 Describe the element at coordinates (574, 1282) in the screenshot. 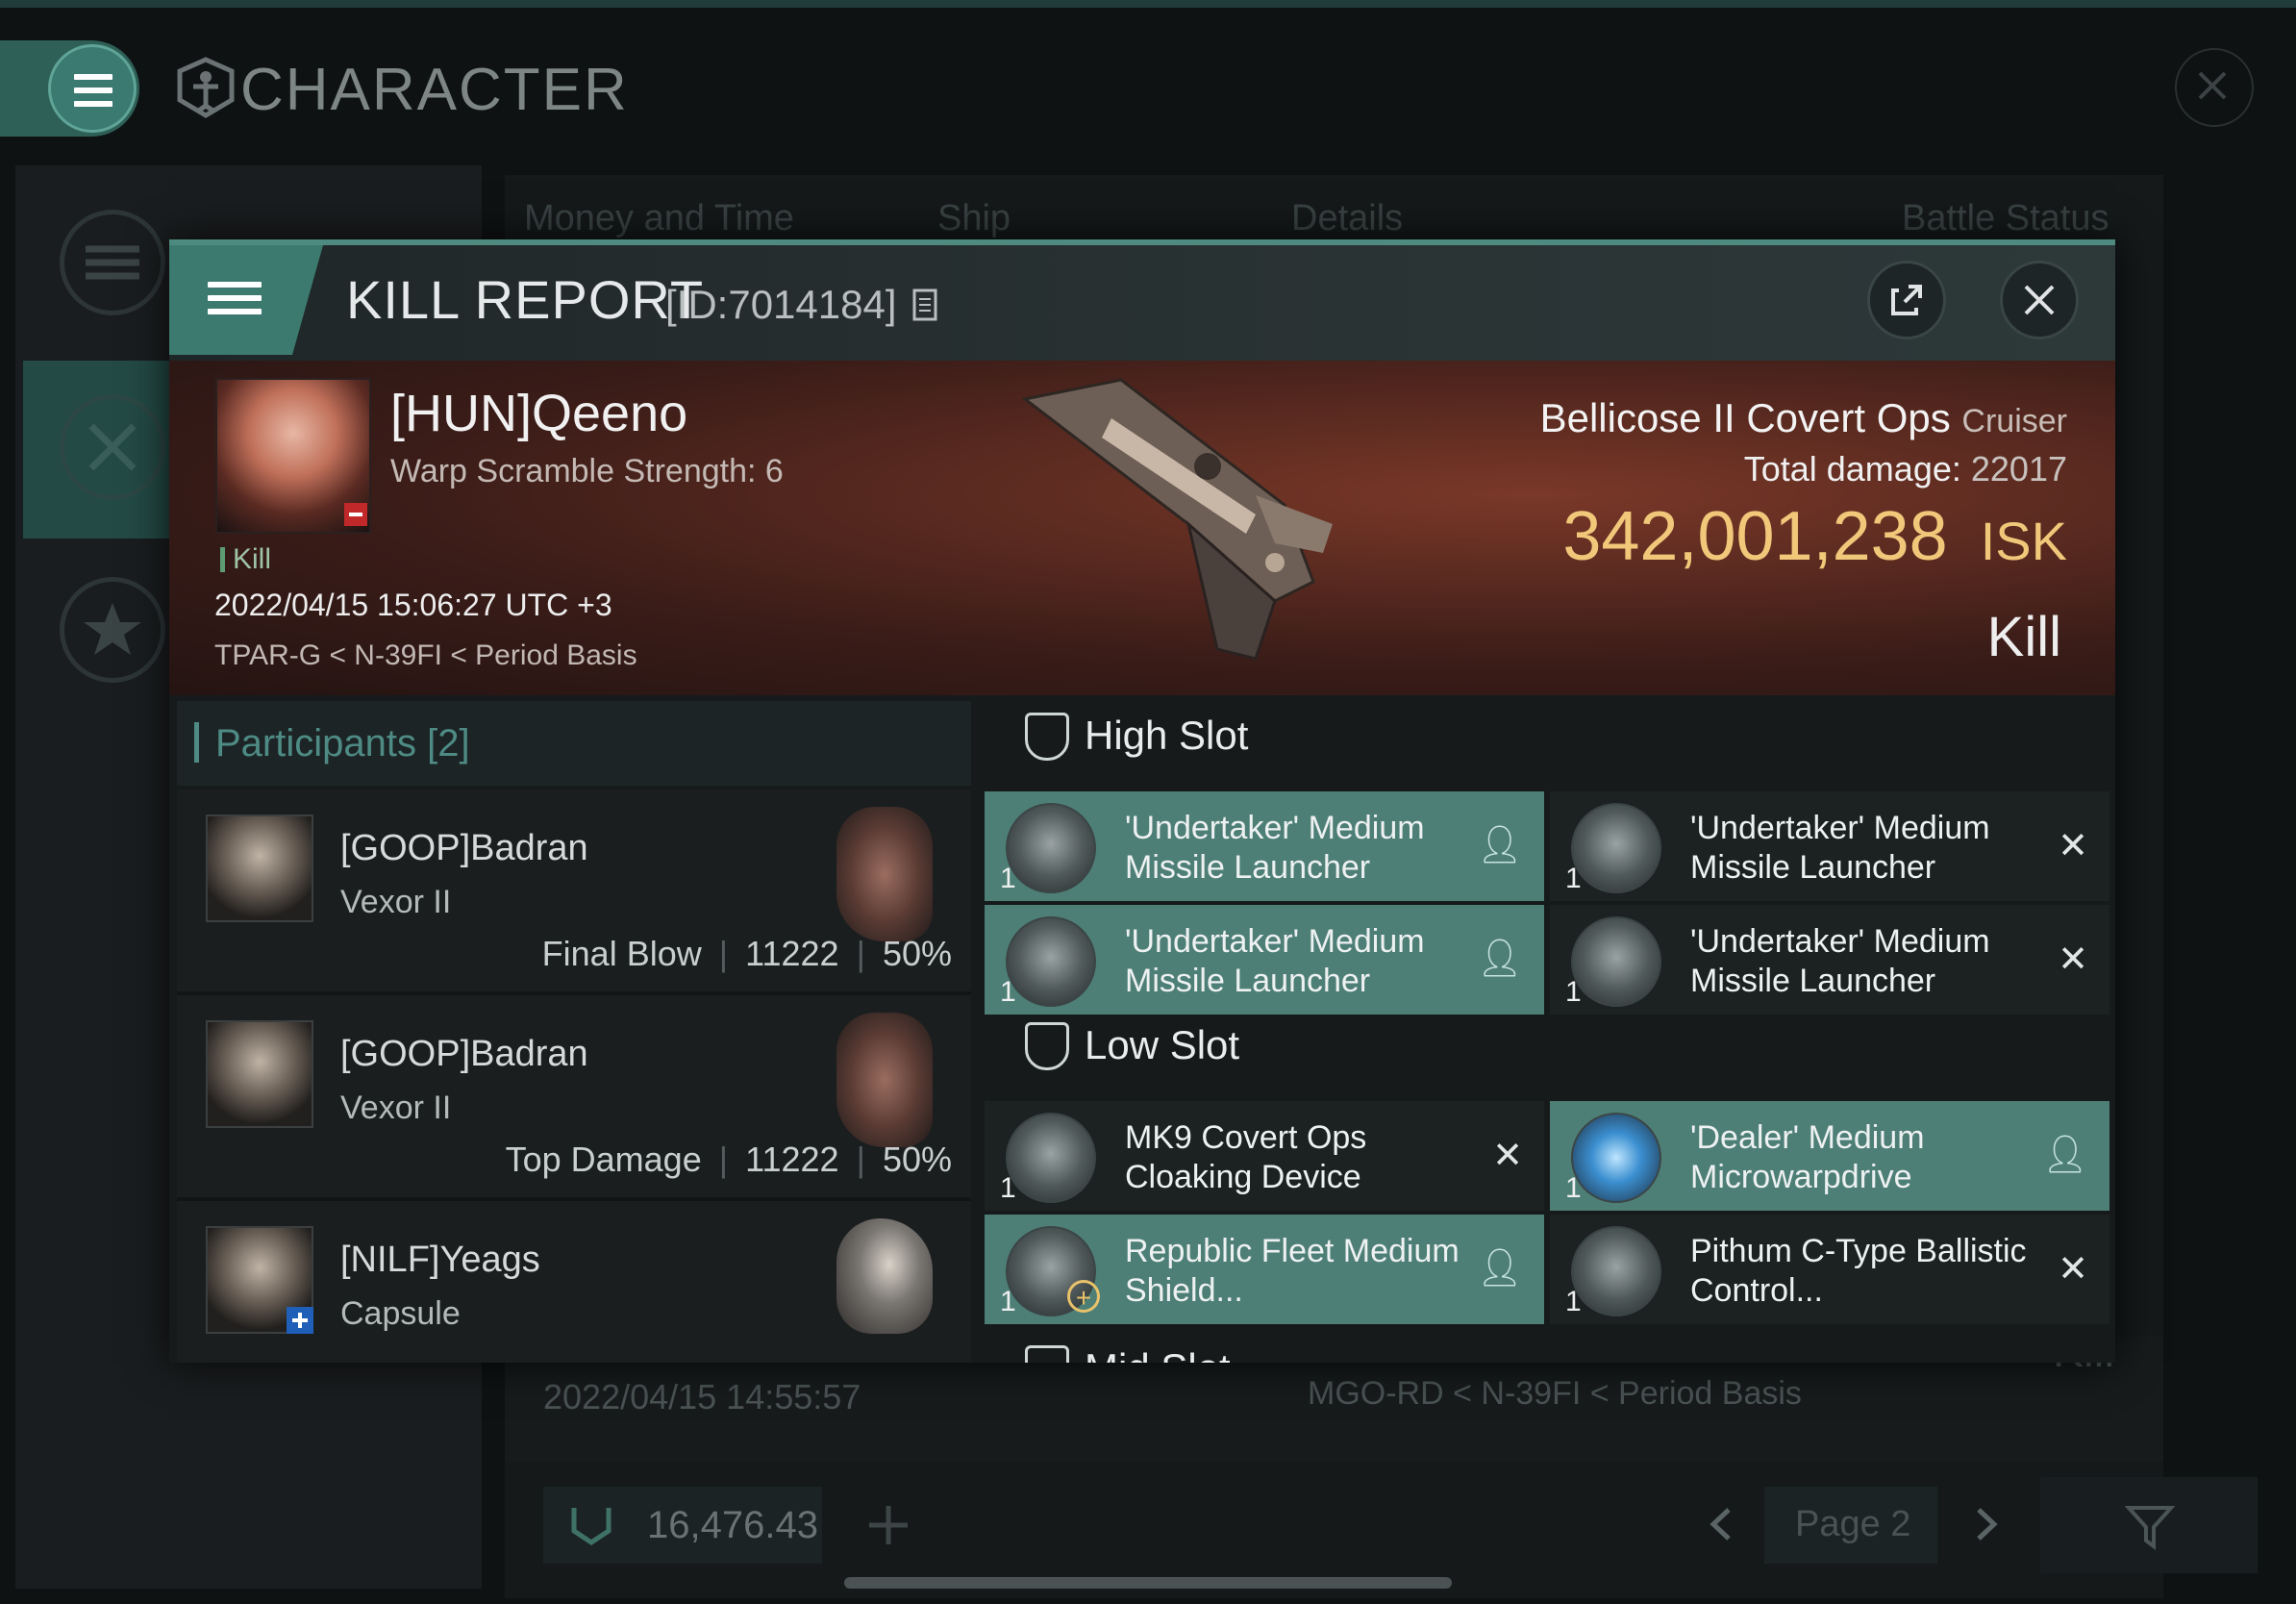

I see `participant-row: [NILF]Yeags Capsule` at that location.